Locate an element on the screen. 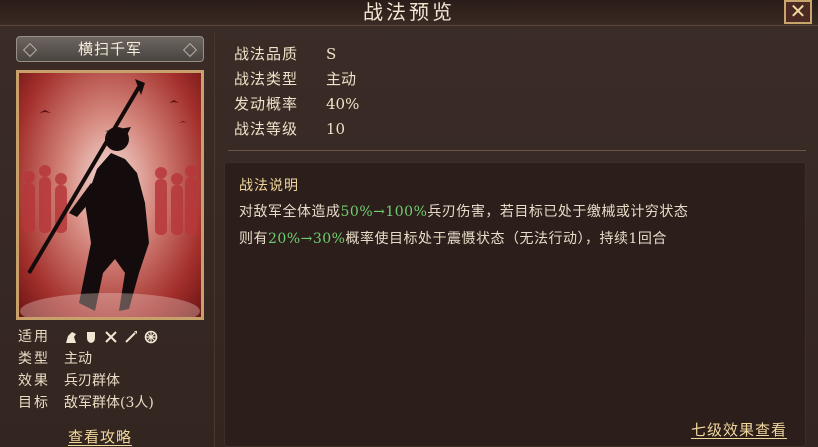 This screenshot has height=447, width=818. view-guide-link: 查看攻略 is located at coordinates (100, 436).